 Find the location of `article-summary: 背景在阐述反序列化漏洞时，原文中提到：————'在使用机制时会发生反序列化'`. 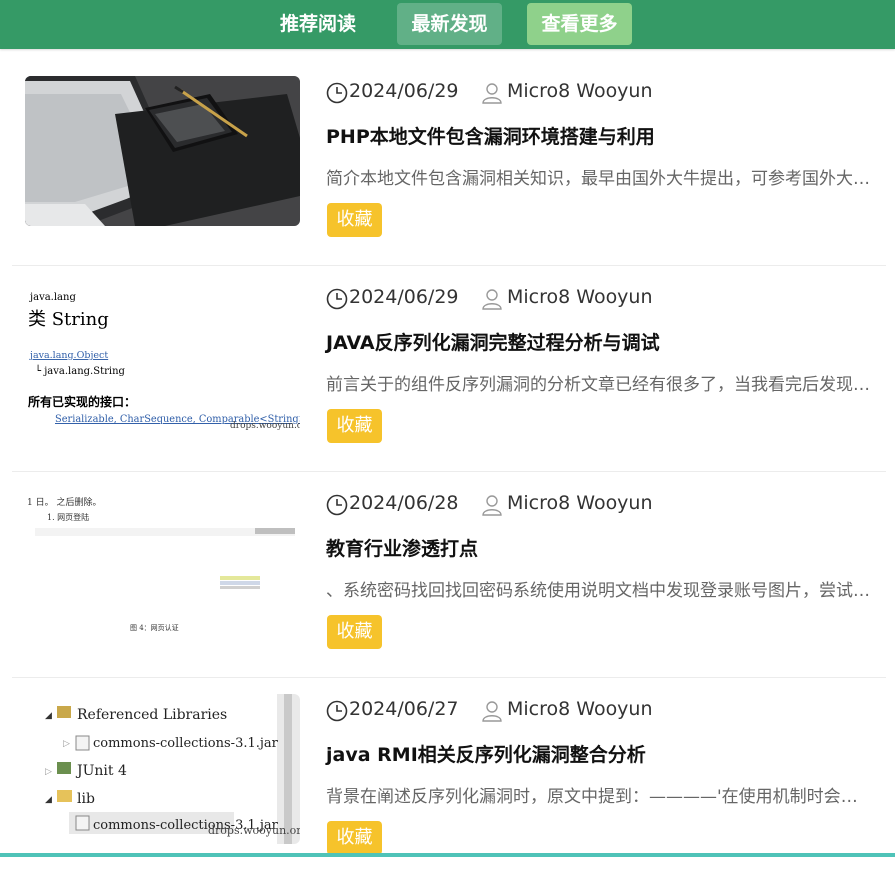

article-summary: 背景在阐述反序列化漏洞时，原文中提到：————'在使用机制时会发生反序列化' is located at coordinates (598, 797).